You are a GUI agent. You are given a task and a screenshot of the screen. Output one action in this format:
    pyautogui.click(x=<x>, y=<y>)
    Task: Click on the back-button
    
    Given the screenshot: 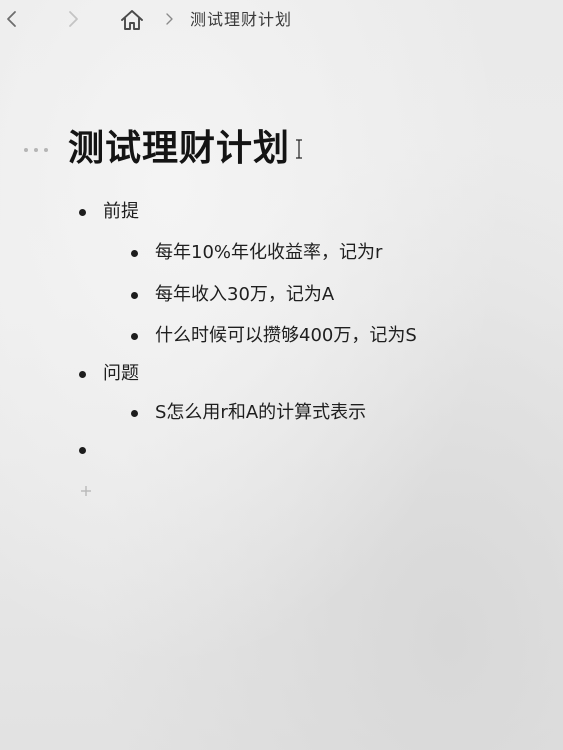 What is the action you would take?
    pyautogui.click(x=12, y=19)
    